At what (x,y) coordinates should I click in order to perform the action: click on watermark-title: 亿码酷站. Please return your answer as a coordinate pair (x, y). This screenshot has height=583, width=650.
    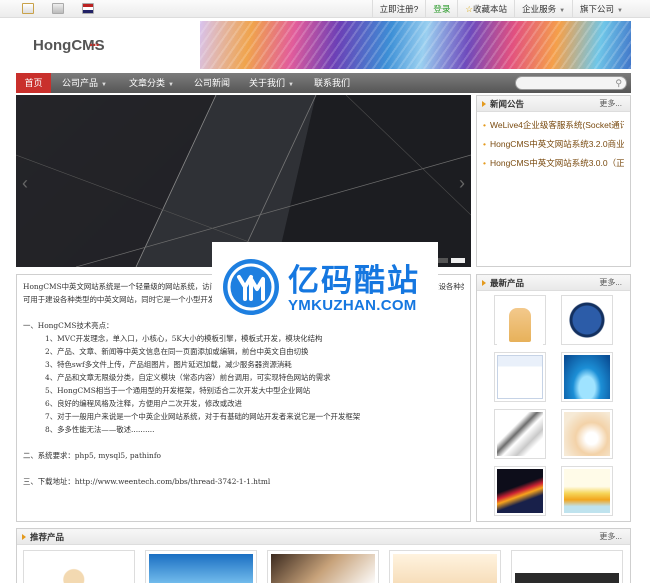
    Looking at the image, I should click on (354, 281).